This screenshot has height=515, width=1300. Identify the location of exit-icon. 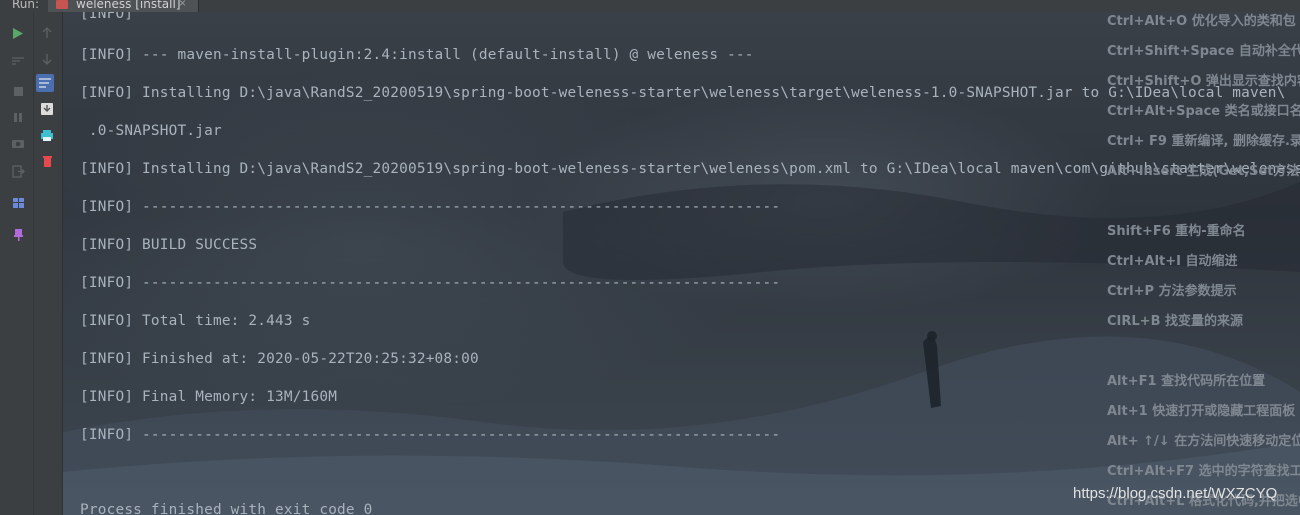
(18, 171).